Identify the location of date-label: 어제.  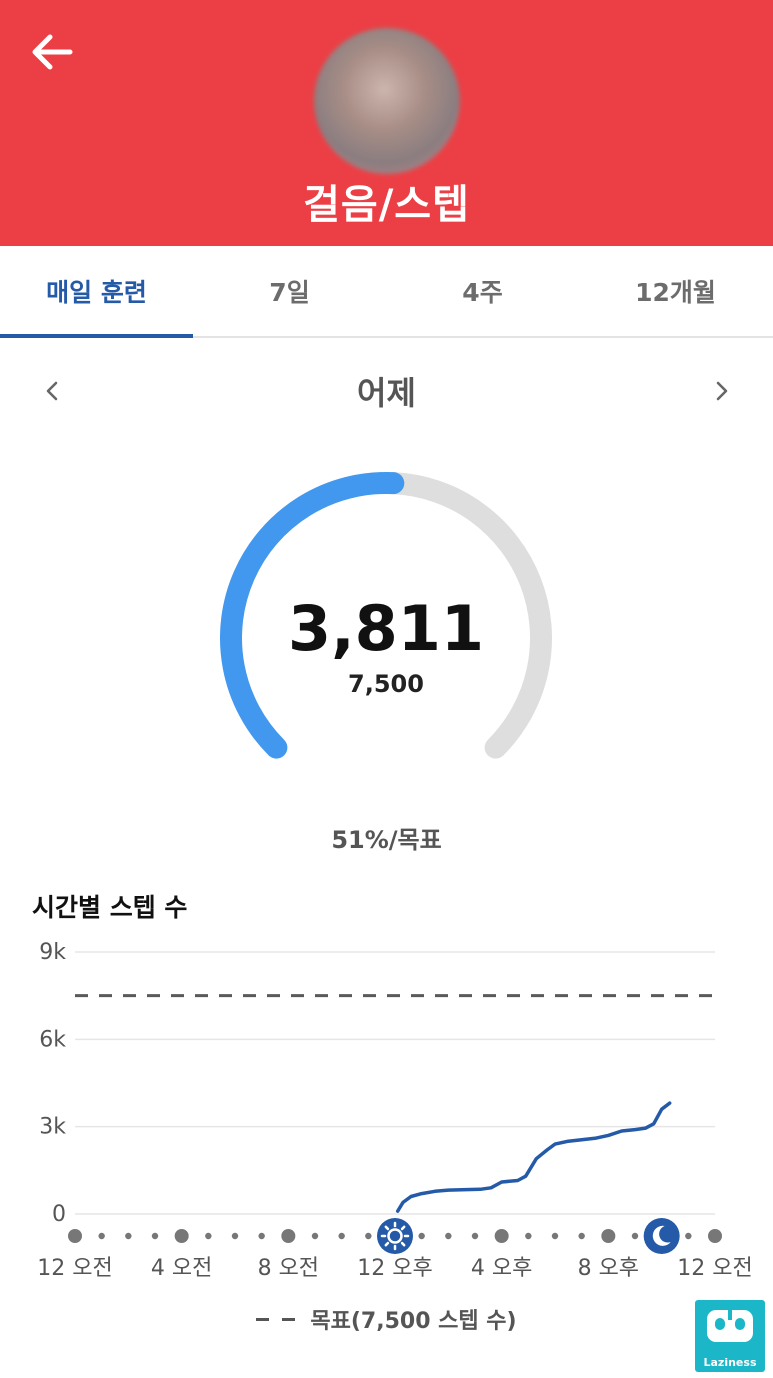
(386, 393).